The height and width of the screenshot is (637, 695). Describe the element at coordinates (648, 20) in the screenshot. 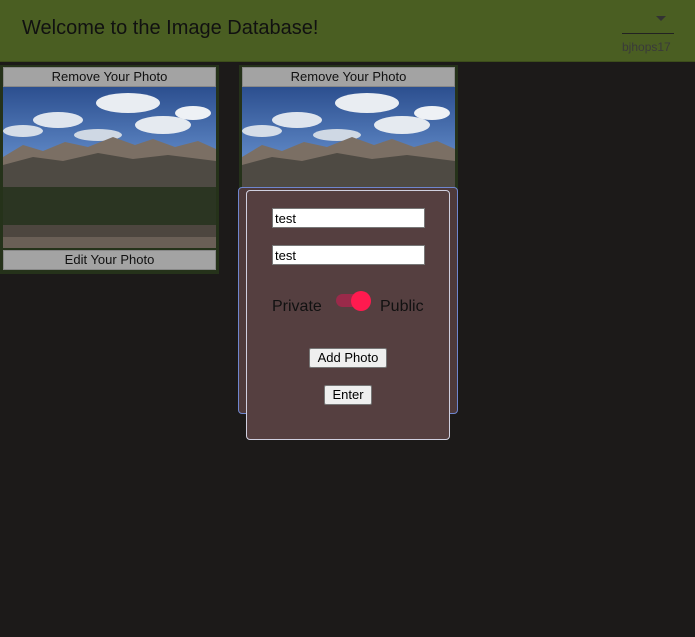

I see `user-menu-dropdown` at that location.